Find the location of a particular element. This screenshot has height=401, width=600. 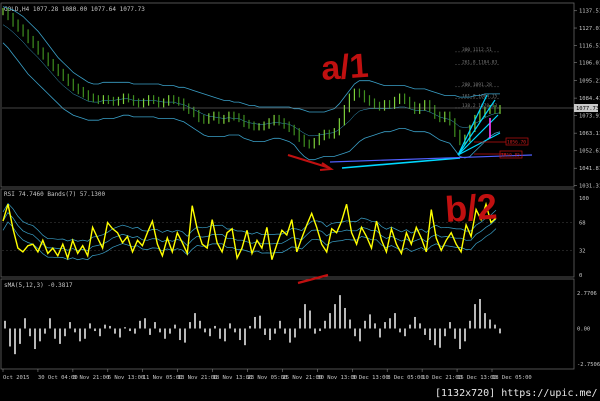

fib-level-label: 300 1112.51 is located at coordinates (477, 50).